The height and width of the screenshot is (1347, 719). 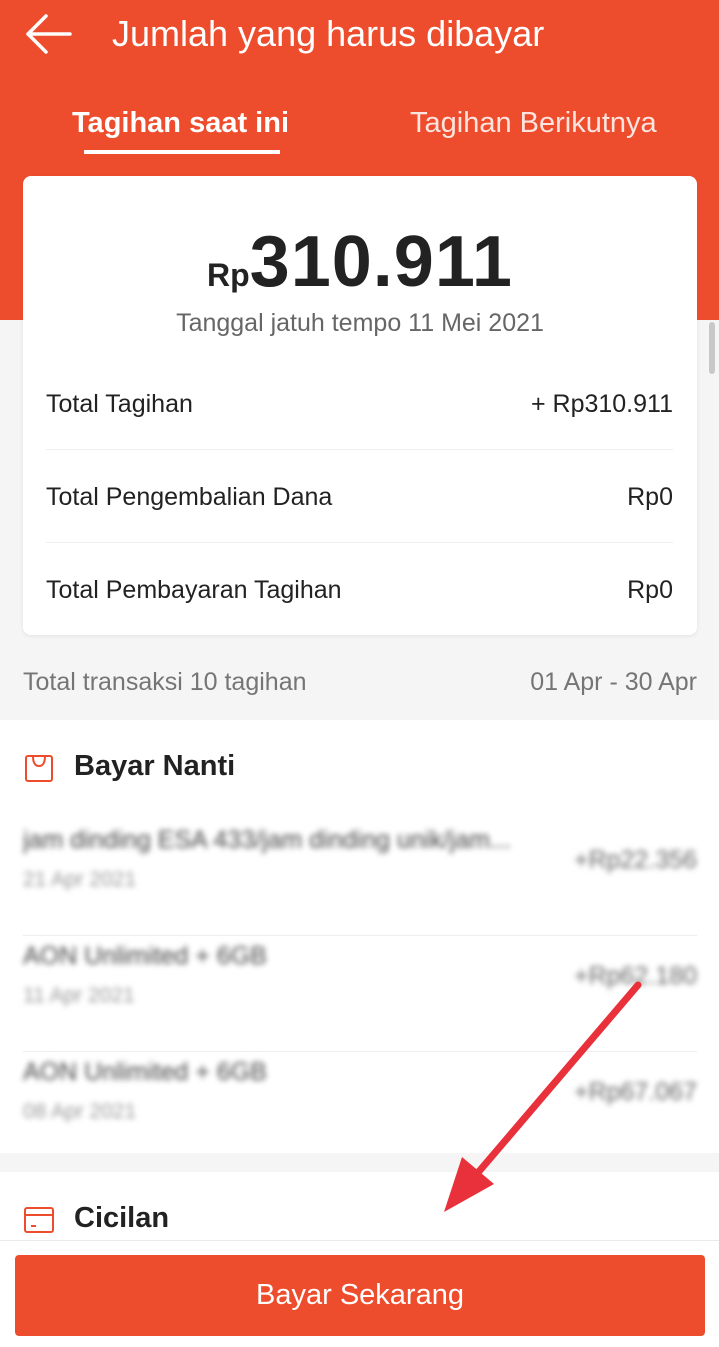 What do you see at coordinates (80, 1111) in the screenshot?
I see `item-date: 08 Apr 2021` at bounding box center [80, 1111].